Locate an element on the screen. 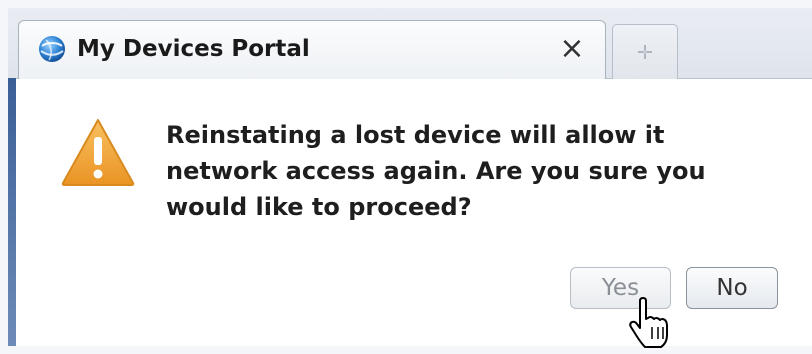 This screenshot has width=812, height=354. new-tab-button is located at coordinates (645, 51).